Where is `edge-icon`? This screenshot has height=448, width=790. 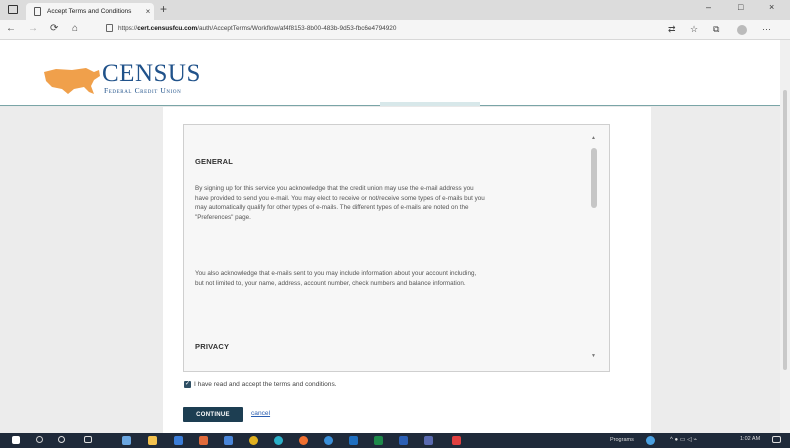 edge-icon is located at coordinates (328, 440).